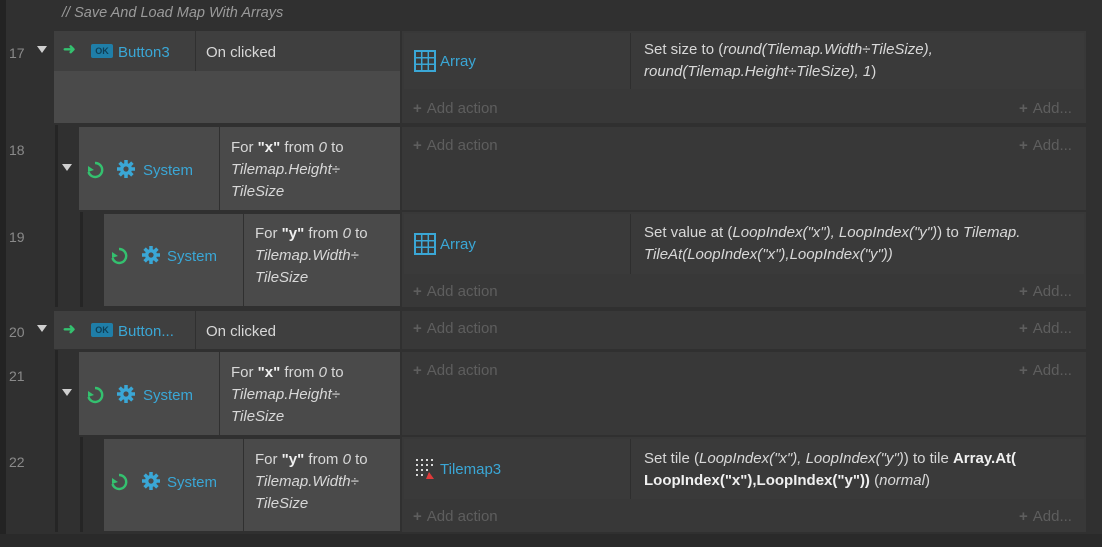 The image size is (1102, 547). What do you see at coordinates (17, 150) in the screenshot?
I see `line-number: 18` at bounding box center [17, 150].